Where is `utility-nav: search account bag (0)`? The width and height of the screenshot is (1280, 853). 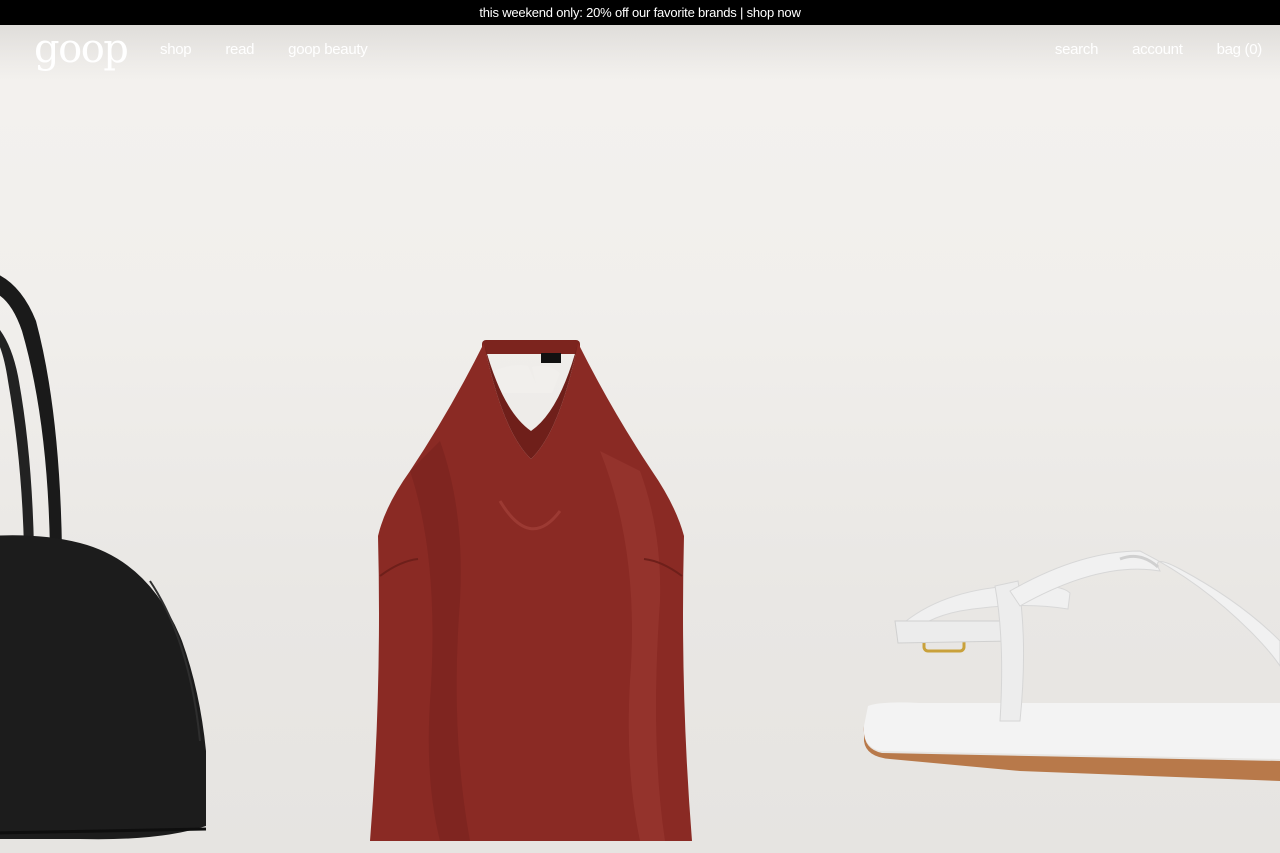 utility-nav: search account bag (0) is located at coordinates (1141, 49).